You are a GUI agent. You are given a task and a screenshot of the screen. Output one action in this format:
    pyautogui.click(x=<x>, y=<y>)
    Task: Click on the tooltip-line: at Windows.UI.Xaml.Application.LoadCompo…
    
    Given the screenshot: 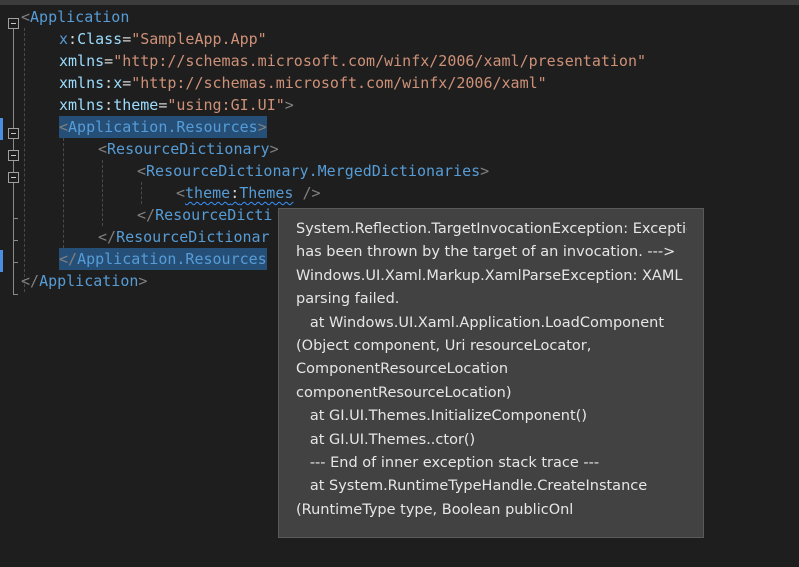 What is the action you would take?
    pyautogui.click(x=480, y=322)
    